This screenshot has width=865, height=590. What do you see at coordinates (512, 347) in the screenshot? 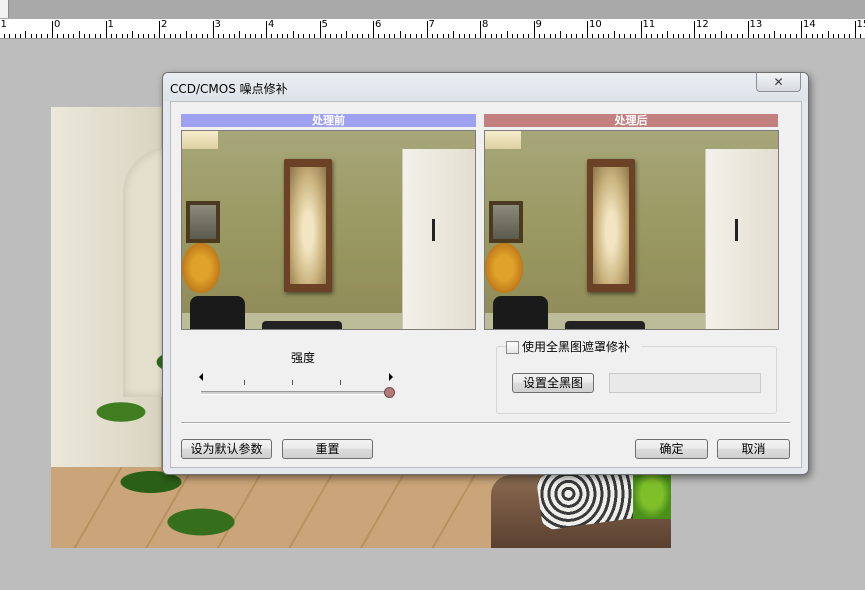
I see `mask-checkbox` at bounding box center [512, 347].